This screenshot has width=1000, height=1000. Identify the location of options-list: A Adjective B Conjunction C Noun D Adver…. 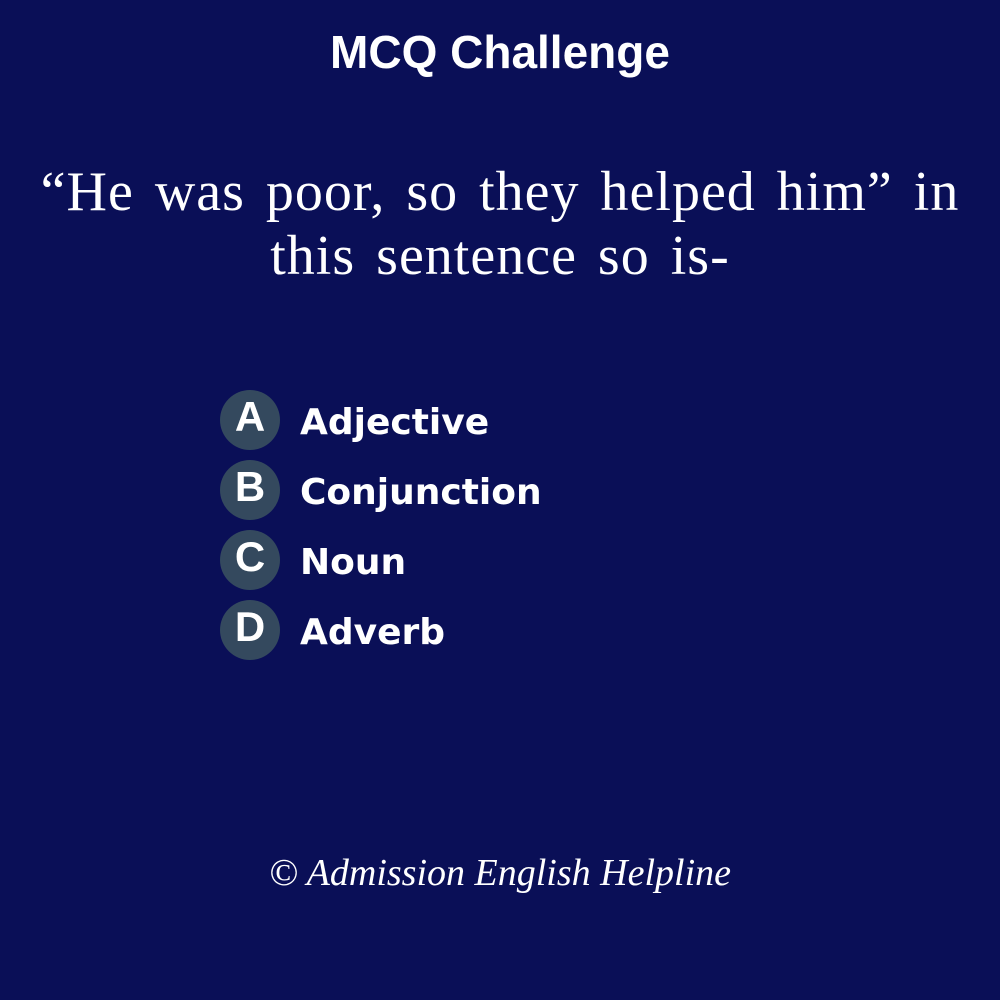
(470, 530).